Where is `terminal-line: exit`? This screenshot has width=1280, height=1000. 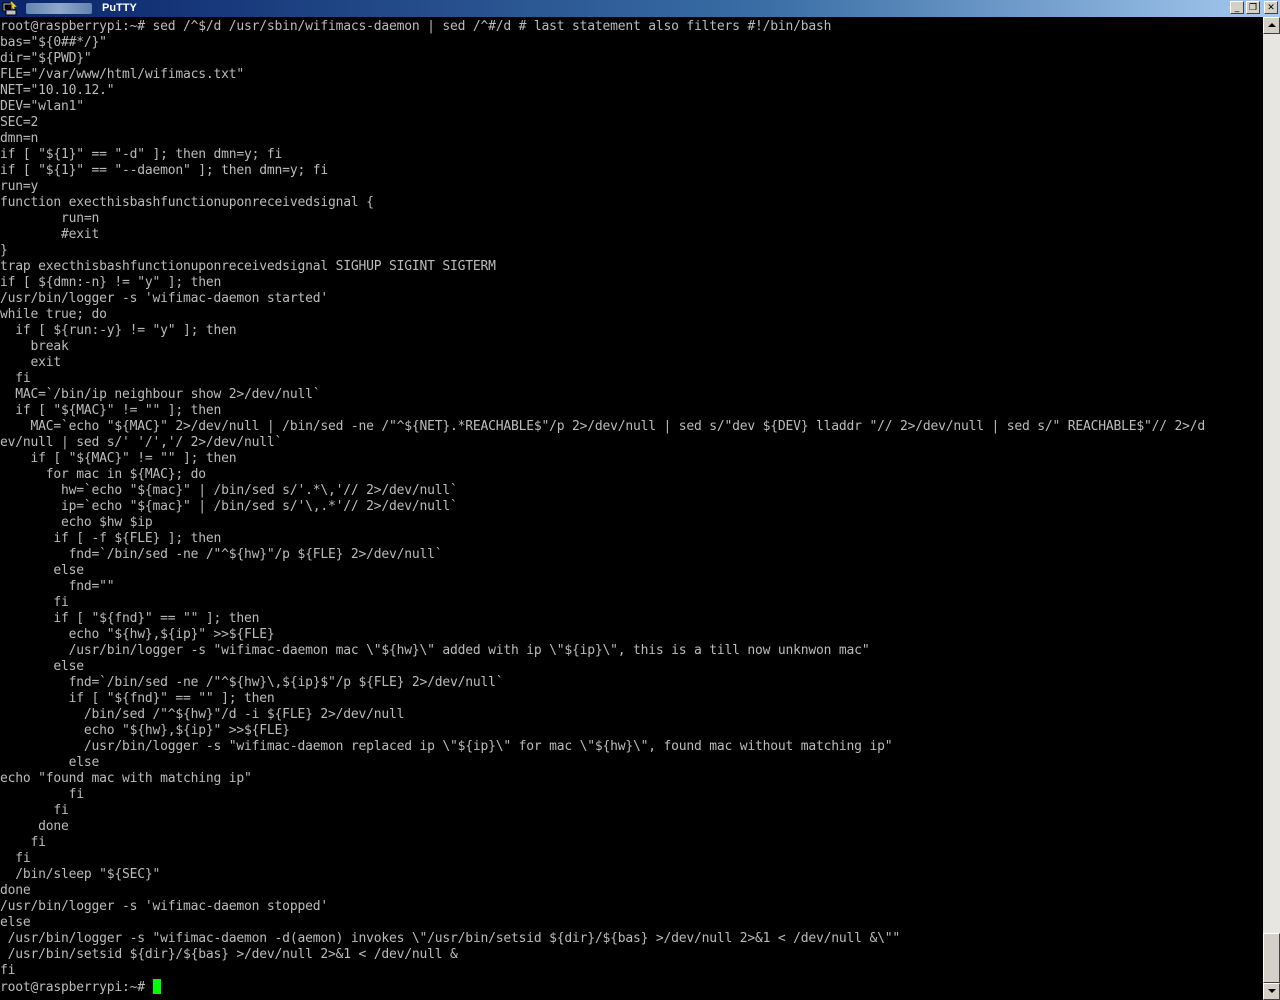
terminal-line: exit is located at coordinates (31, 362).